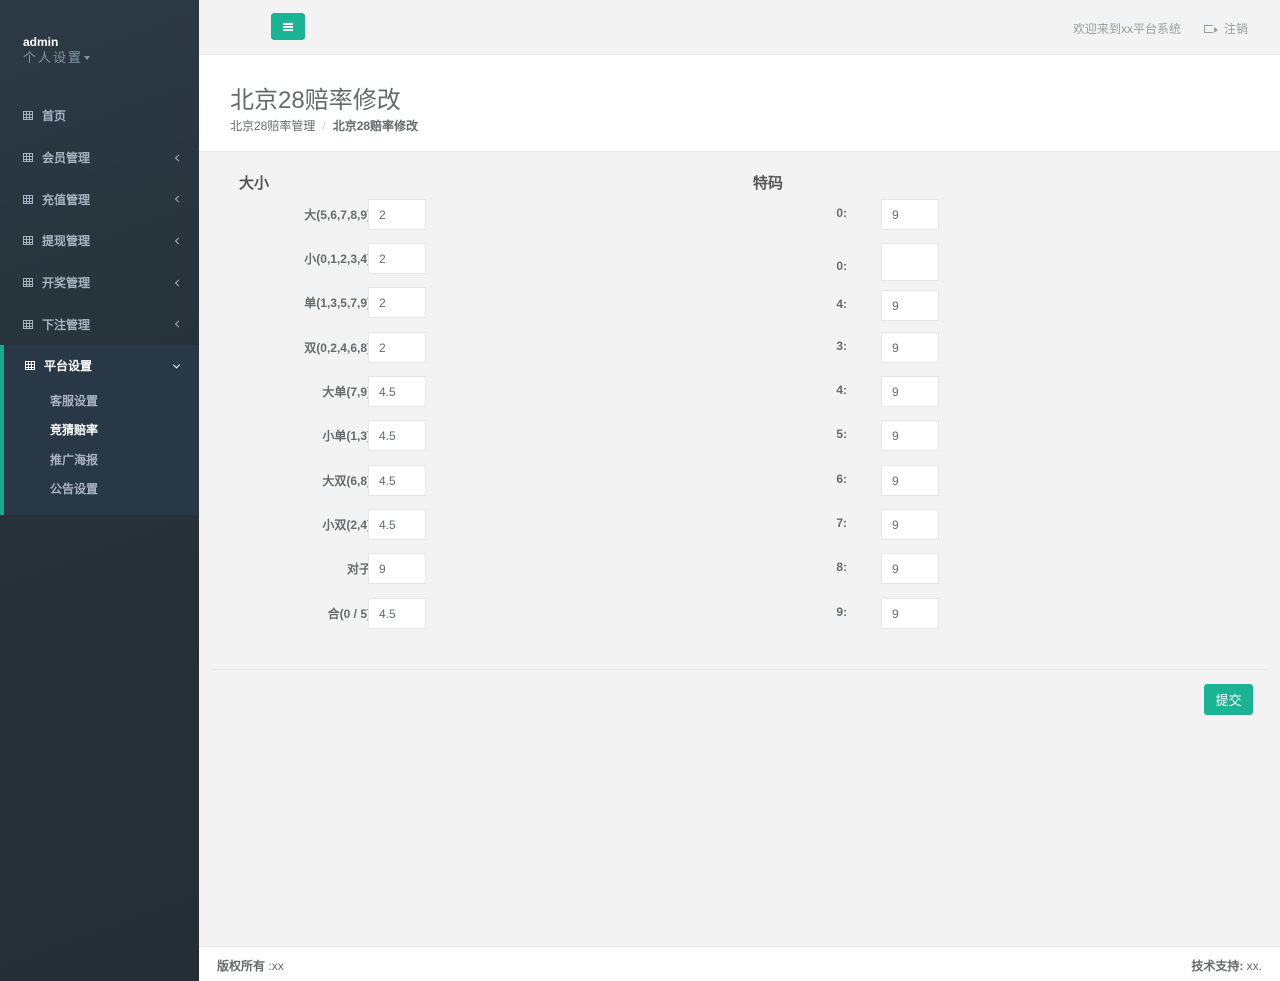 The height and width of the screenshot is (981, 1280). I want to click on sidebar-item-label: 提现管理, so click(66, 241).